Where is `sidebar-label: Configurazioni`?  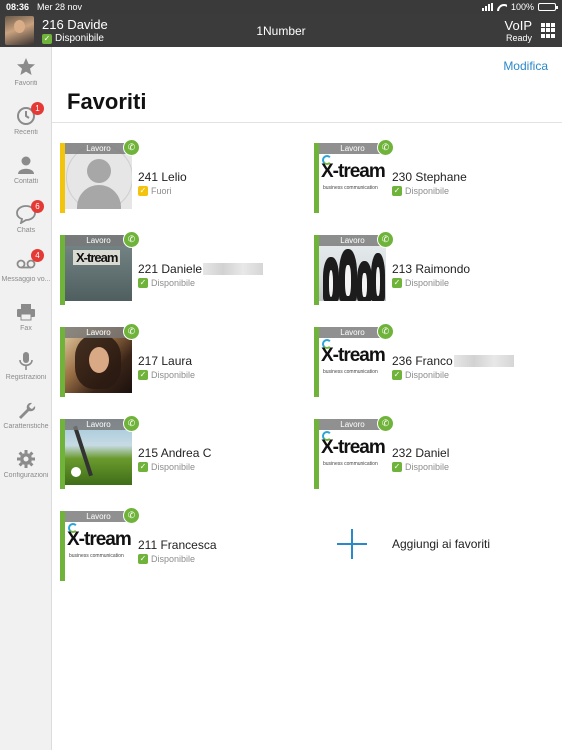
sidebar-label: Configurazioni is located at coordinates (26, 475).